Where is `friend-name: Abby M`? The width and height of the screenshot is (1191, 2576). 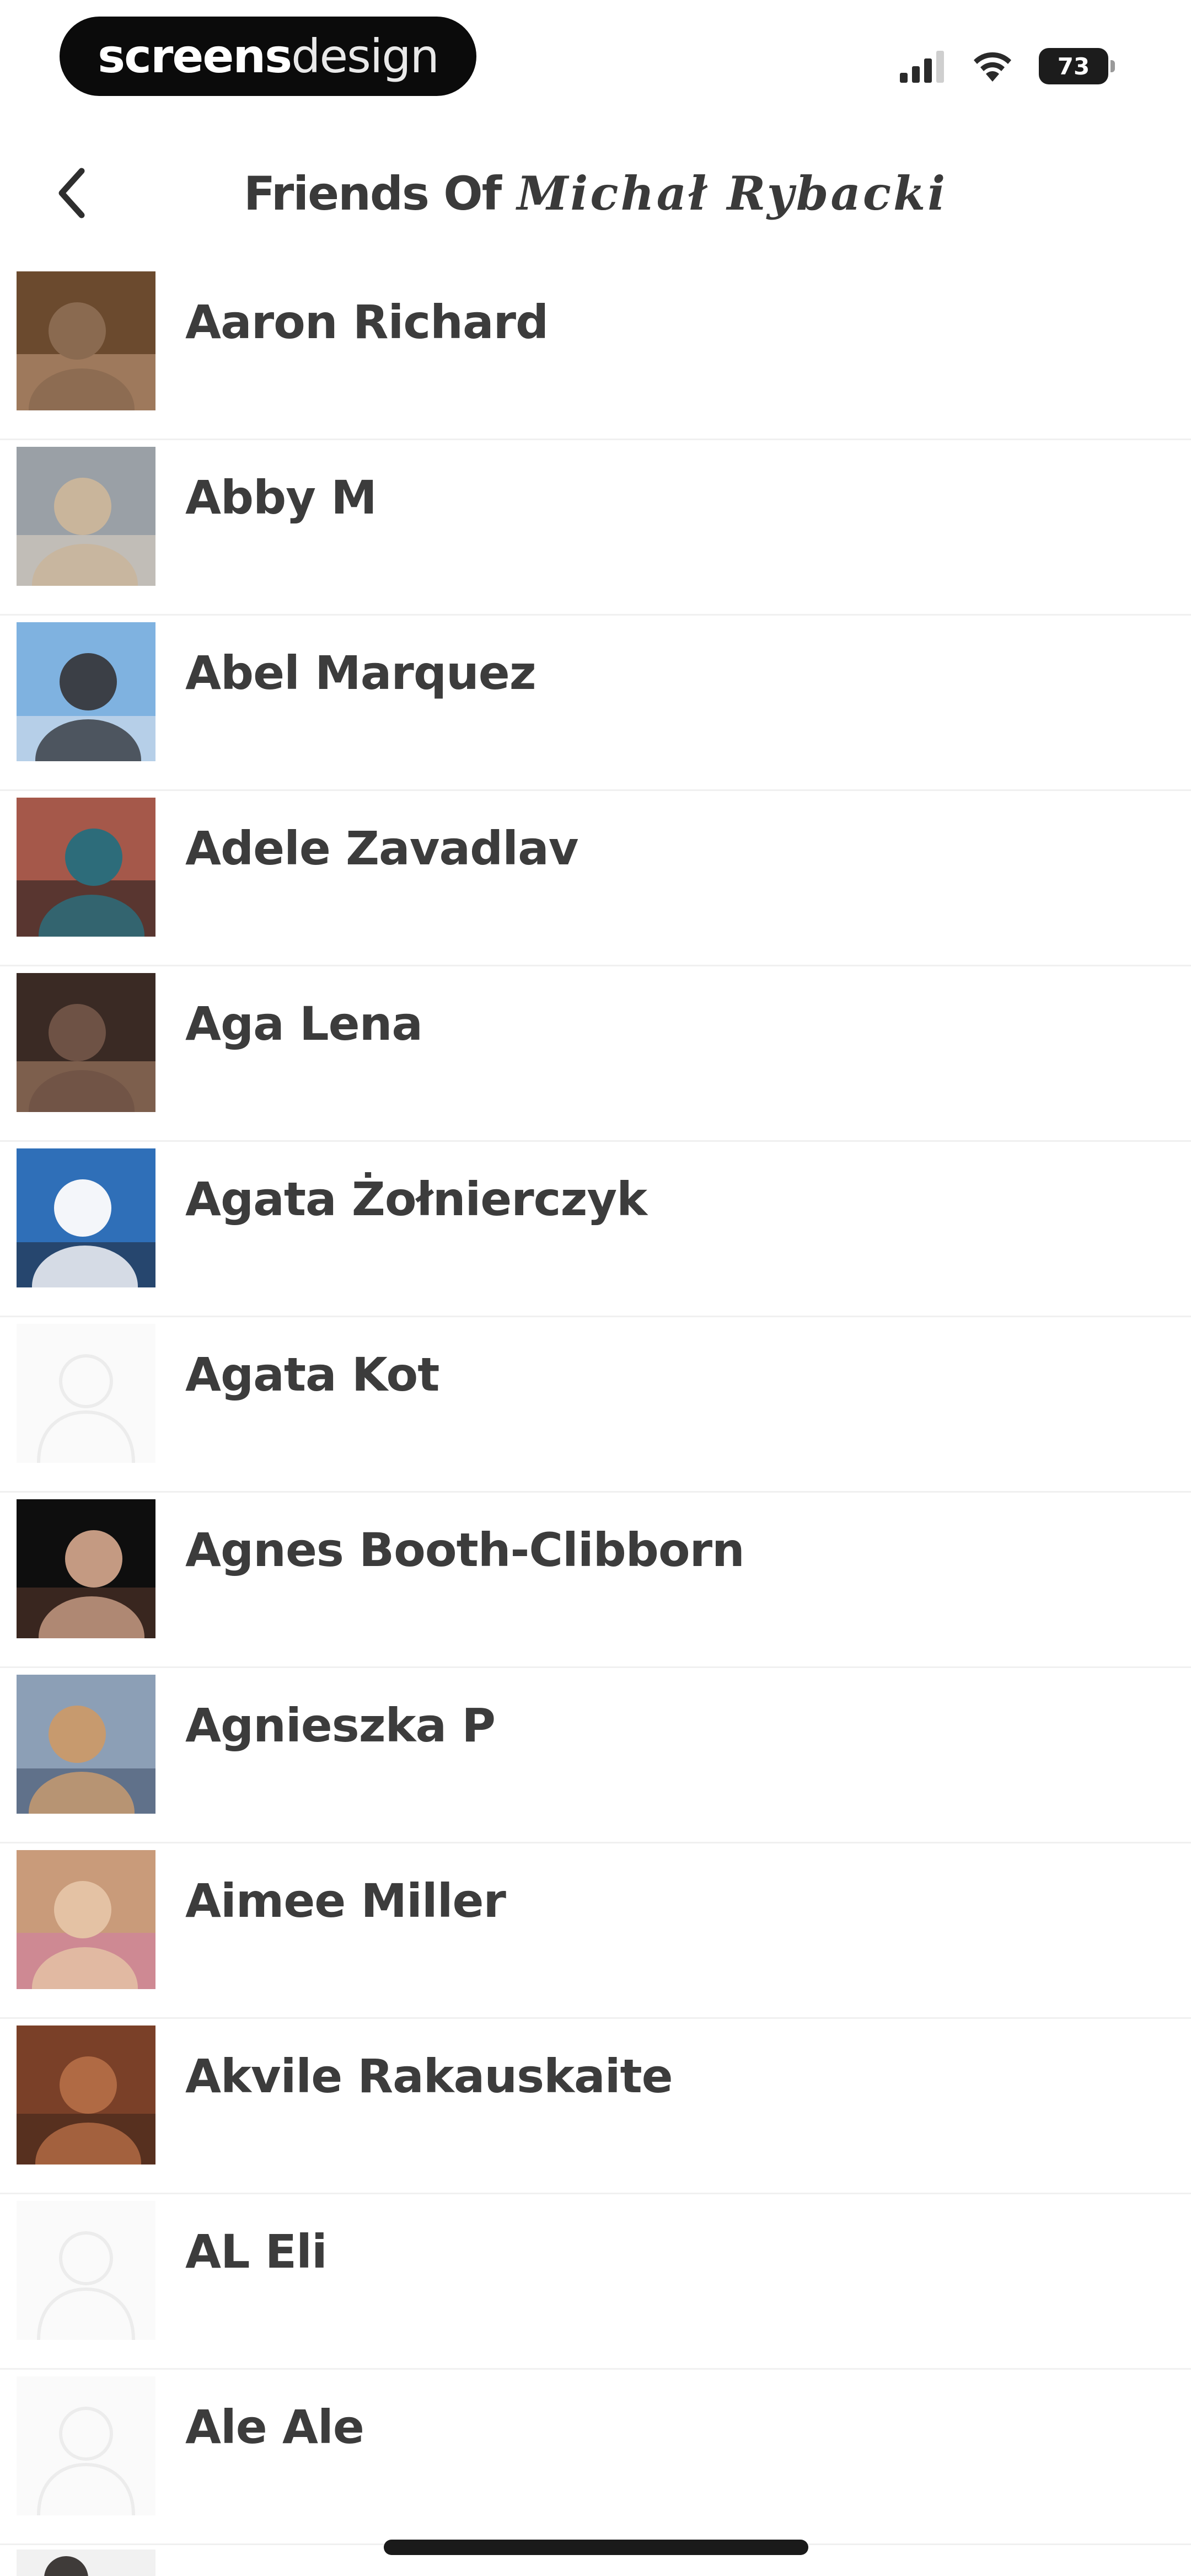
friend-name: Abby M is located at coordinates (281, 498).